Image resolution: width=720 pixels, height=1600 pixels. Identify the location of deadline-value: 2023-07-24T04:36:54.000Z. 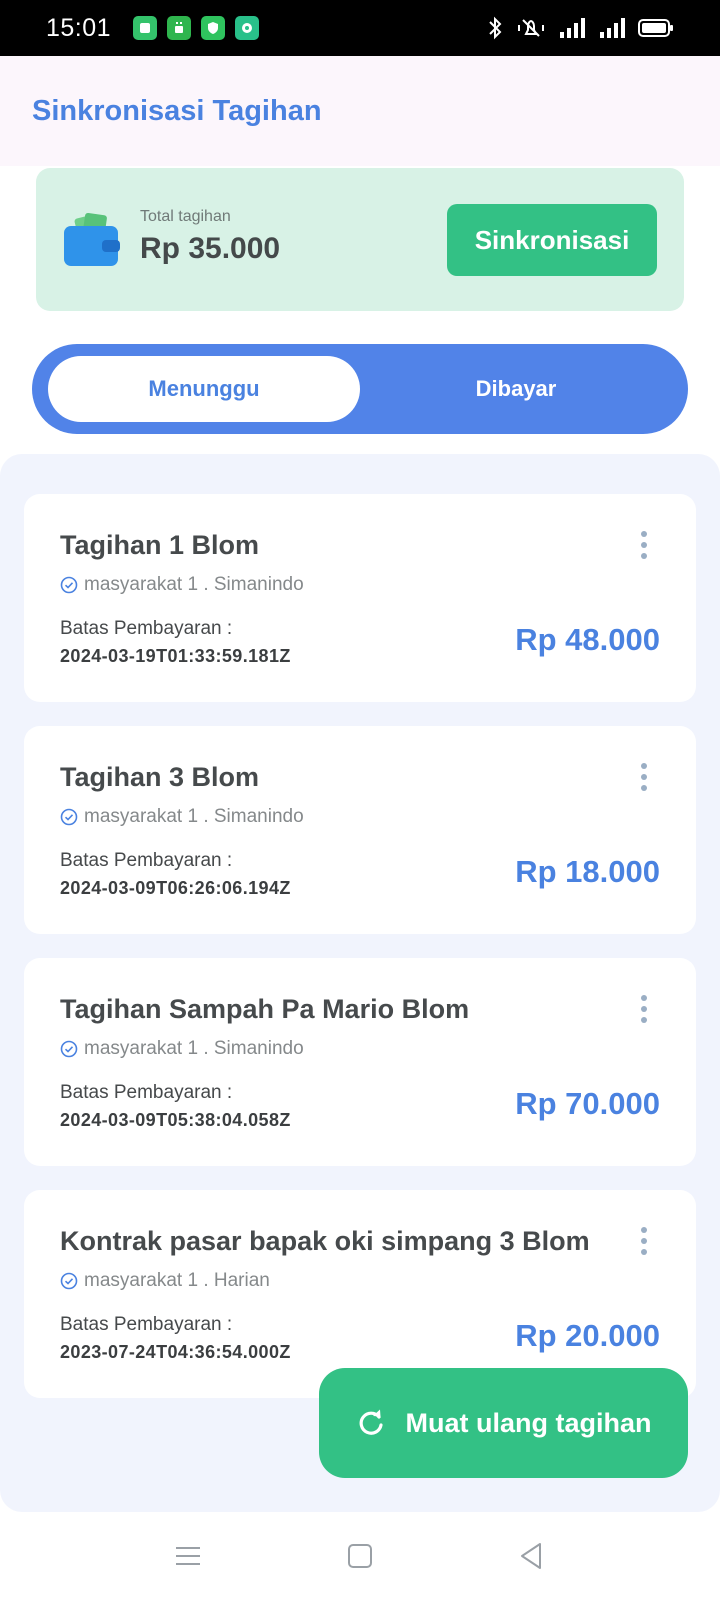
(175, 1352).